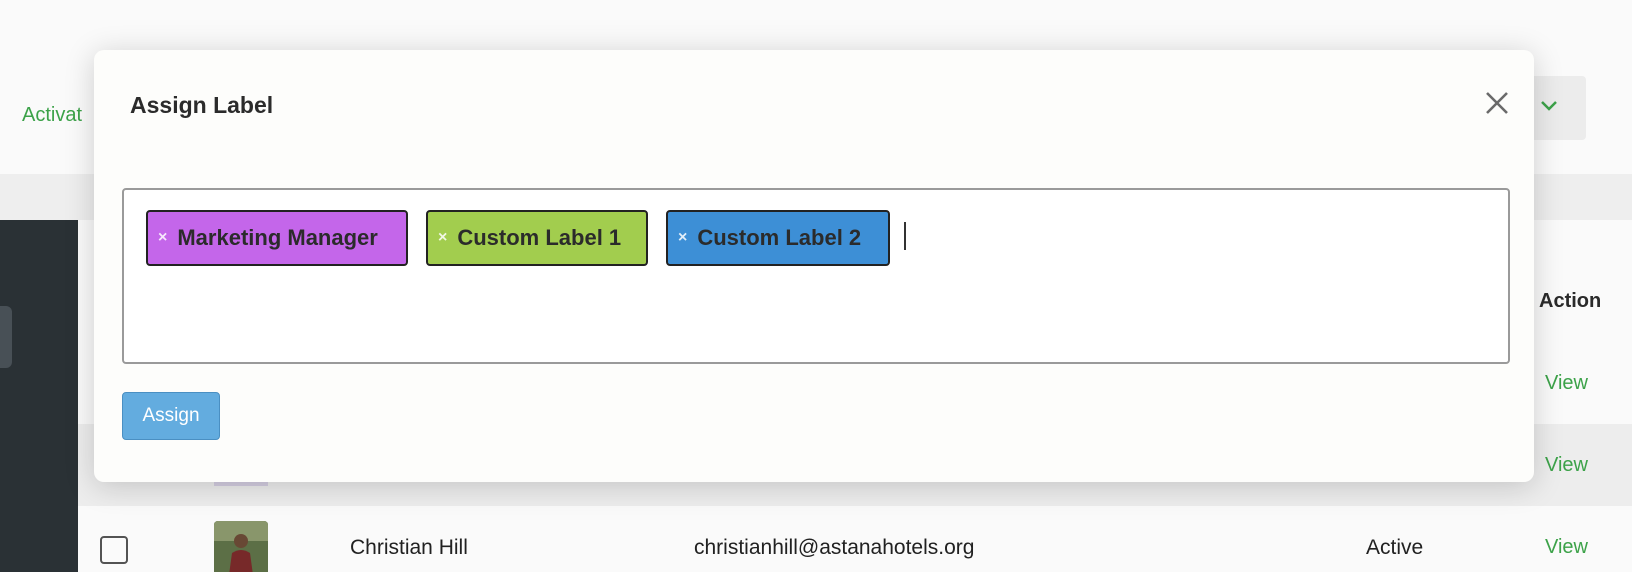  I want to click on tag-label: Marketing Manager, so click(277, 237).